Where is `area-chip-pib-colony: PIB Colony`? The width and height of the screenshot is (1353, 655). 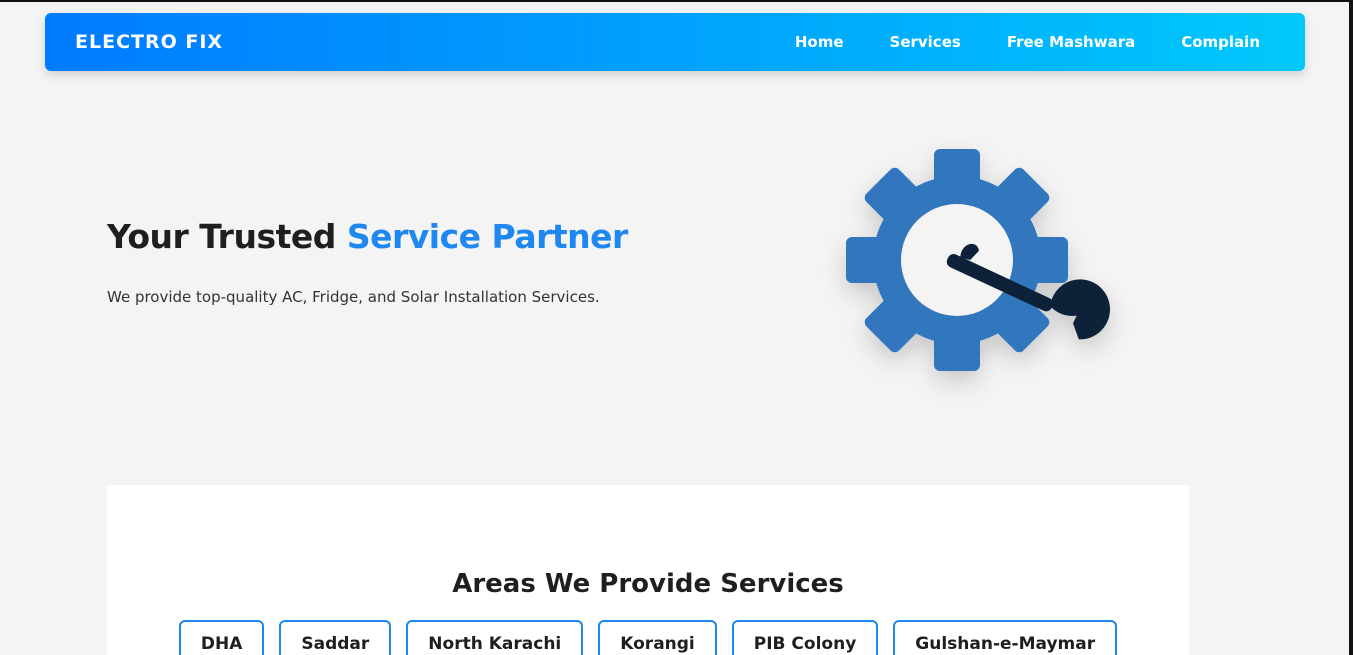 area-chip-pib-colony: PIB Colony is located at coordinates (805, 637).